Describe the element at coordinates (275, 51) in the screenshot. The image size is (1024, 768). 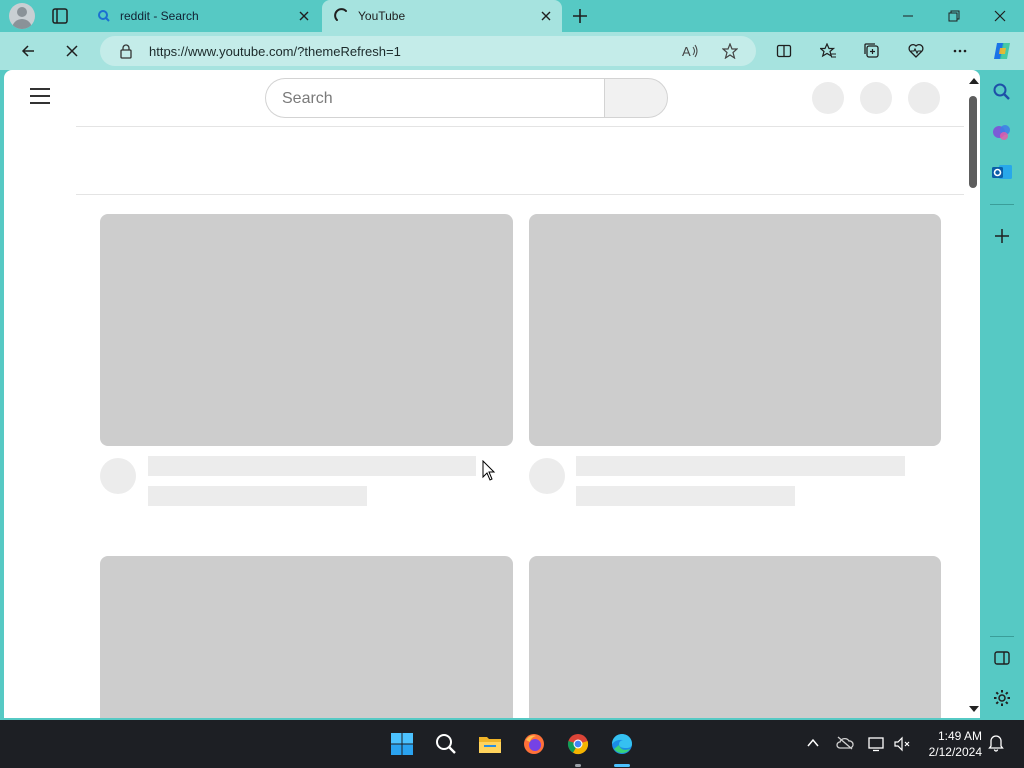
I see `address-text: https://www.youtube.com/?themeRefresh=1` at that location.